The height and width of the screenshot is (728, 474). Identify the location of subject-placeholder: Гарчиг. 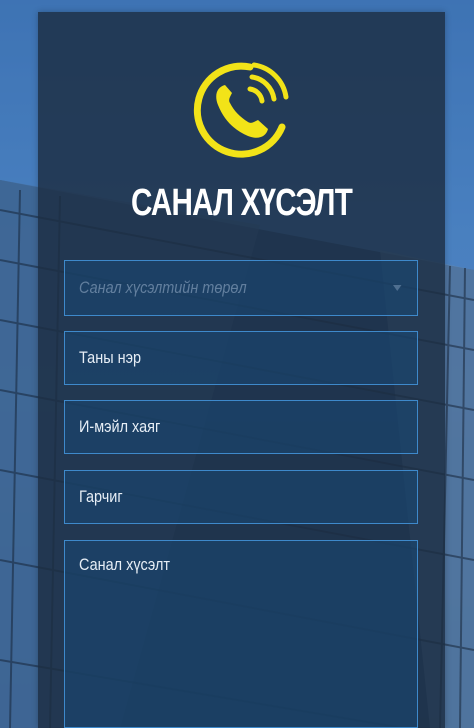
(101, 496).